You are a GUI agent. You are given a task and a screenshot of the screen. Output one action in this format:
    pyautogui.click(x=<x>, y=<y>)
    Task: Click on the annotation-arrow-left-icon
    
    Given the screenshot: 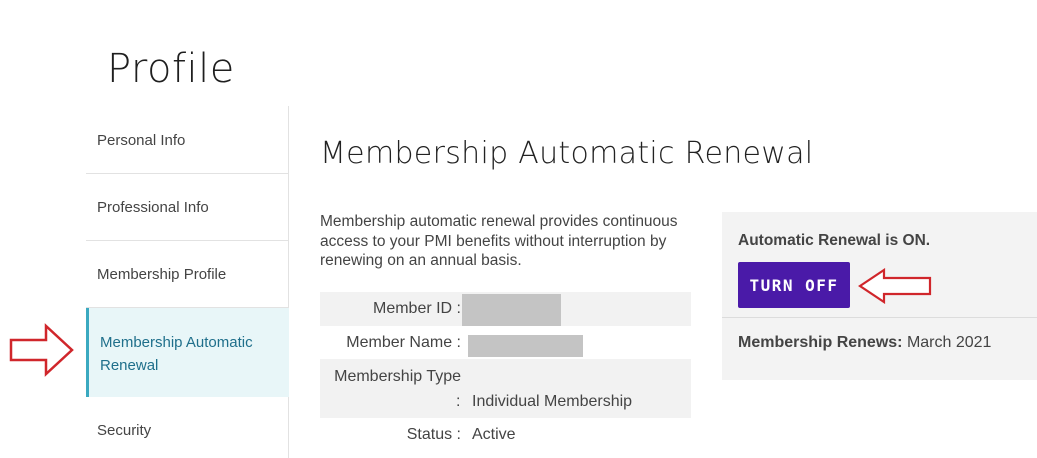 What is the action you would take?
    pyautogui.click(x=895, y=286)
    